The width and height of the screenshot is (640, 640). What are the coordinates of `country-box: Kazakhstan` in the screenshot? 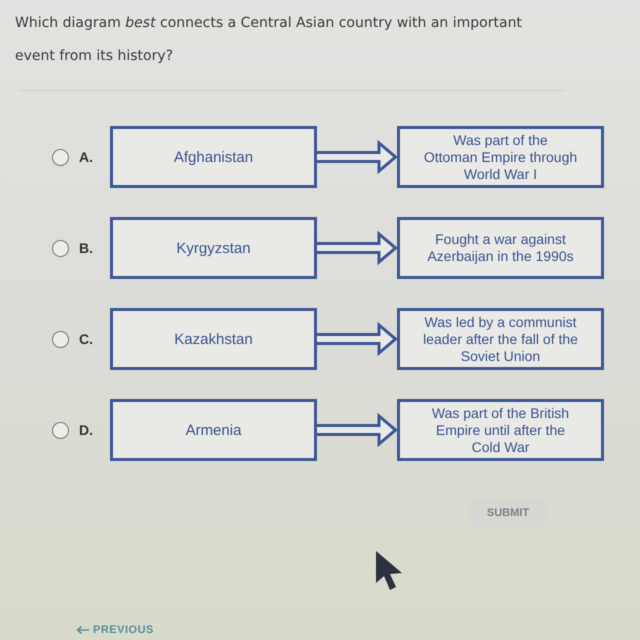 It's located at (213, 339).